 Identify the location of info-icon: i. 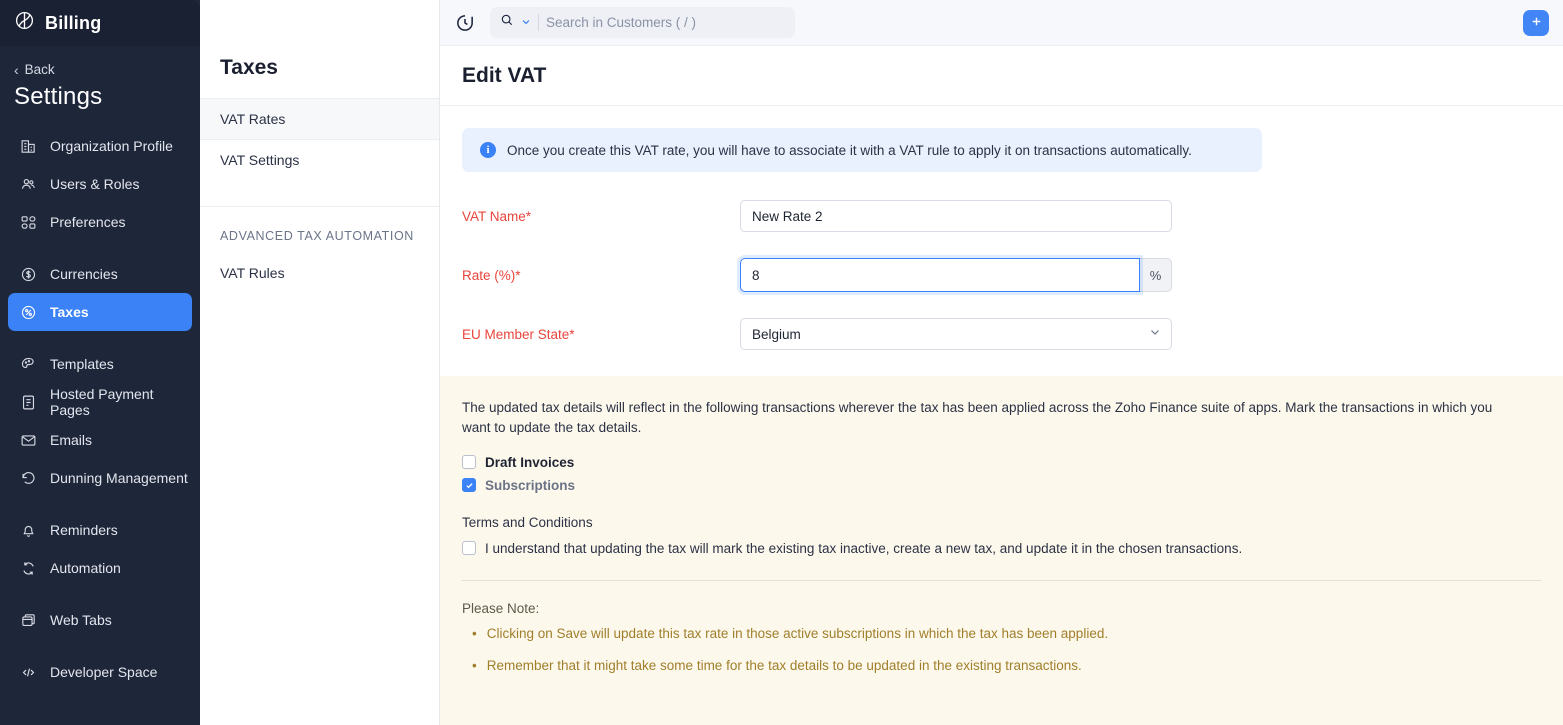
(488, 150).